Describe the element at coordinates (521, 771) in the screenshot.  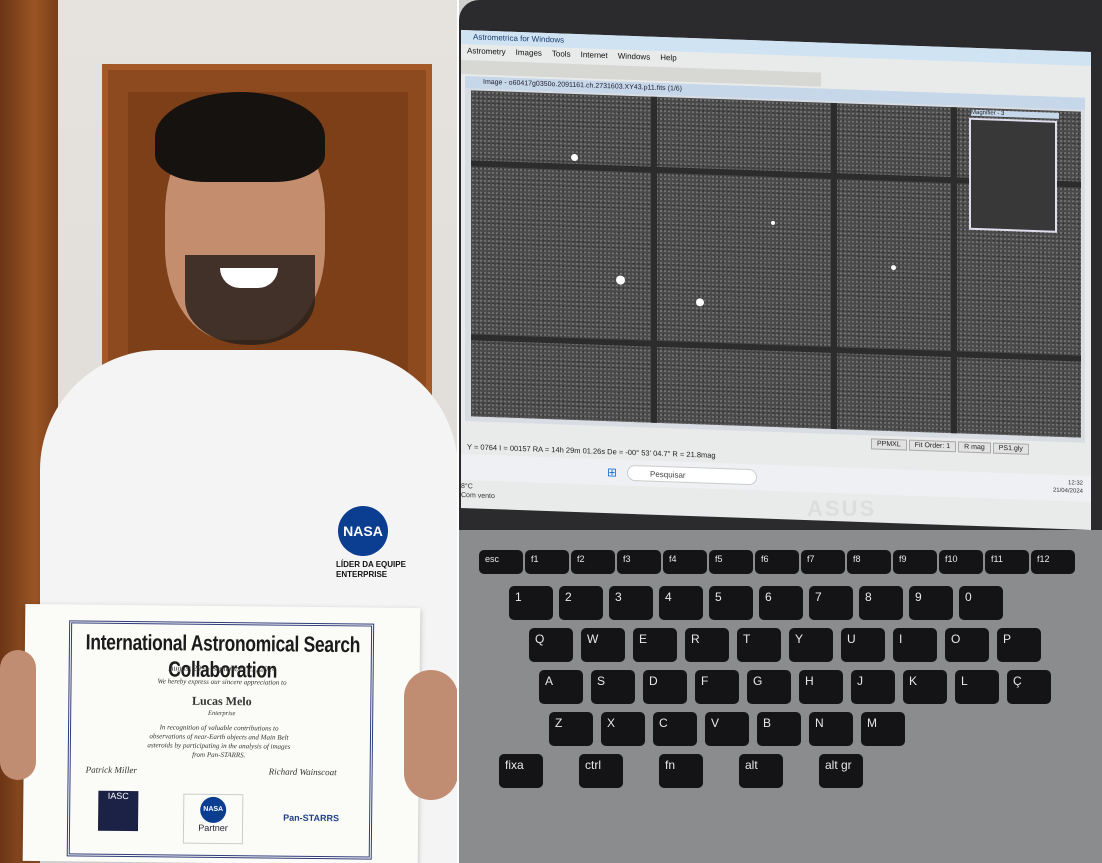
I see `keyboard-key: fixa` at that location.